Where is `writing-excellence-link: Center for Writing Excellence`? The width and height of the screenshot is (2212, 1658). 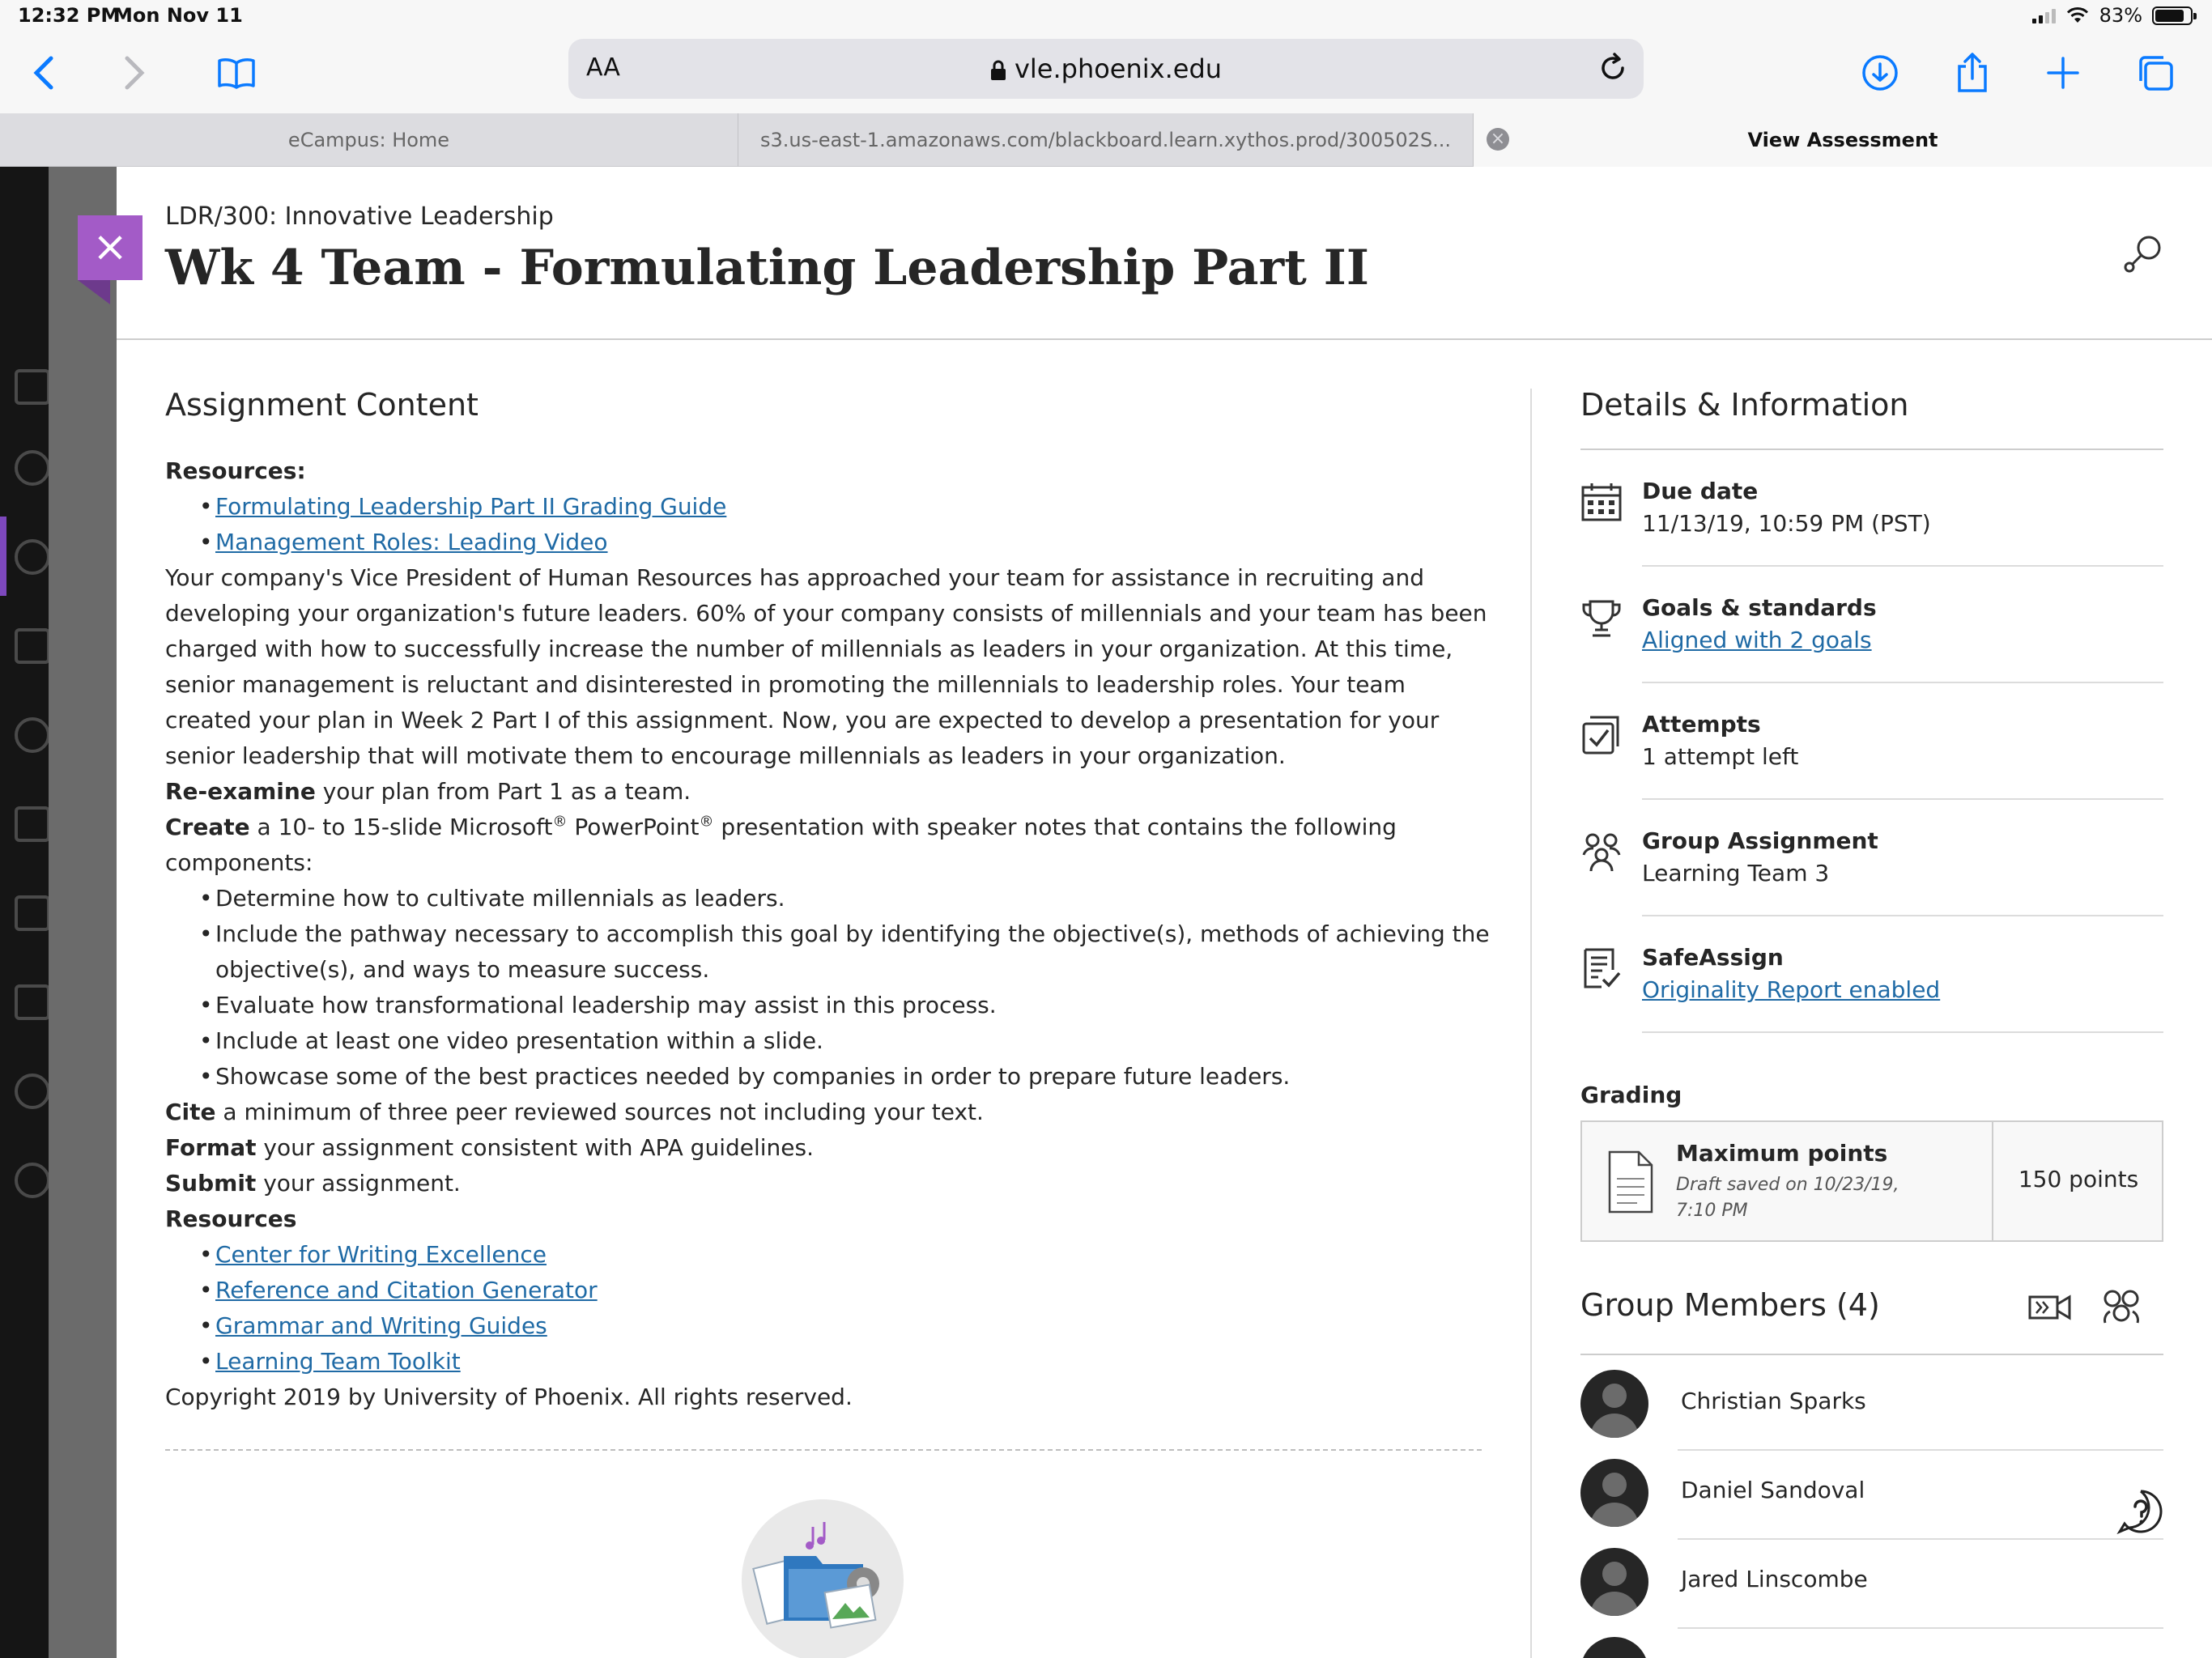 writing-excellence-link: Center for Writing Excellence is located at coordinates (381, 1254).